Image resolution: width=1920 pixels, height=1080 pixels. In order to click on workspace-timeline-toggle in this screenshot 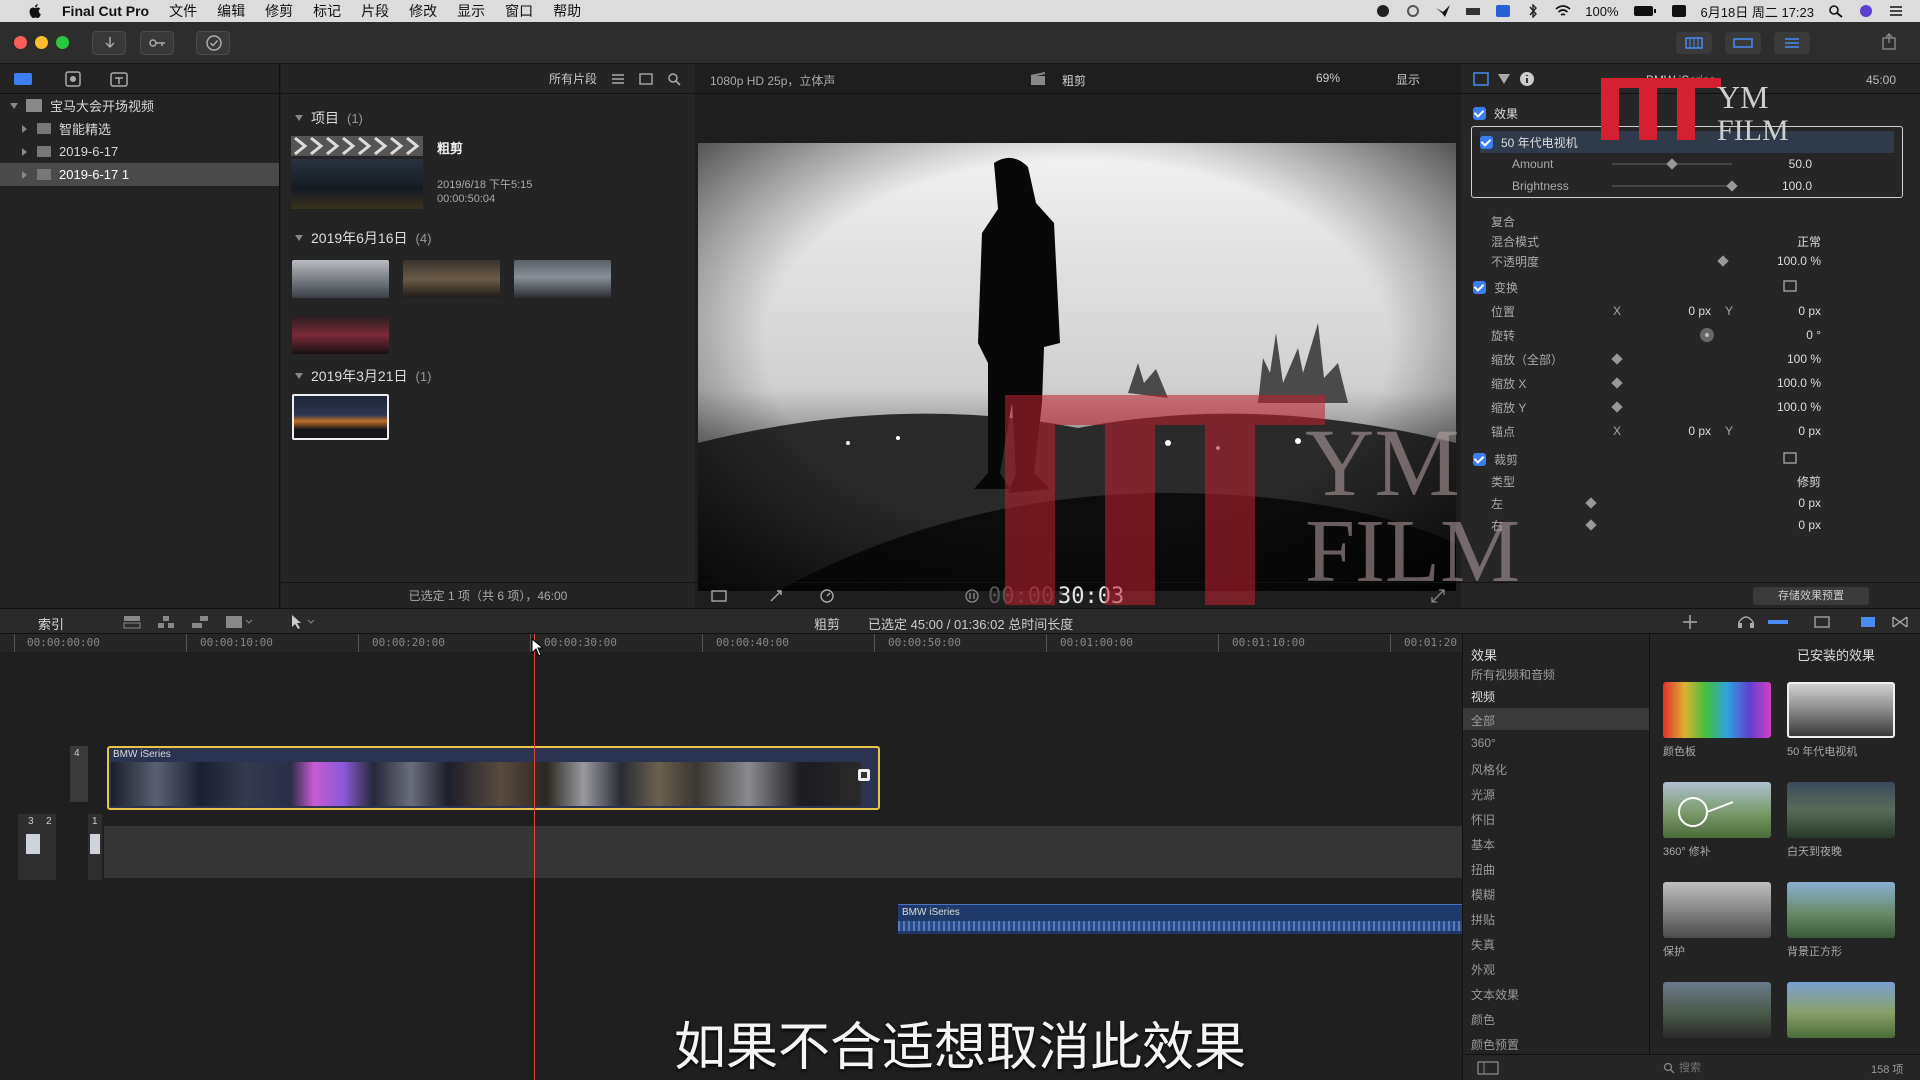, I will do `click(1743, 43)`.